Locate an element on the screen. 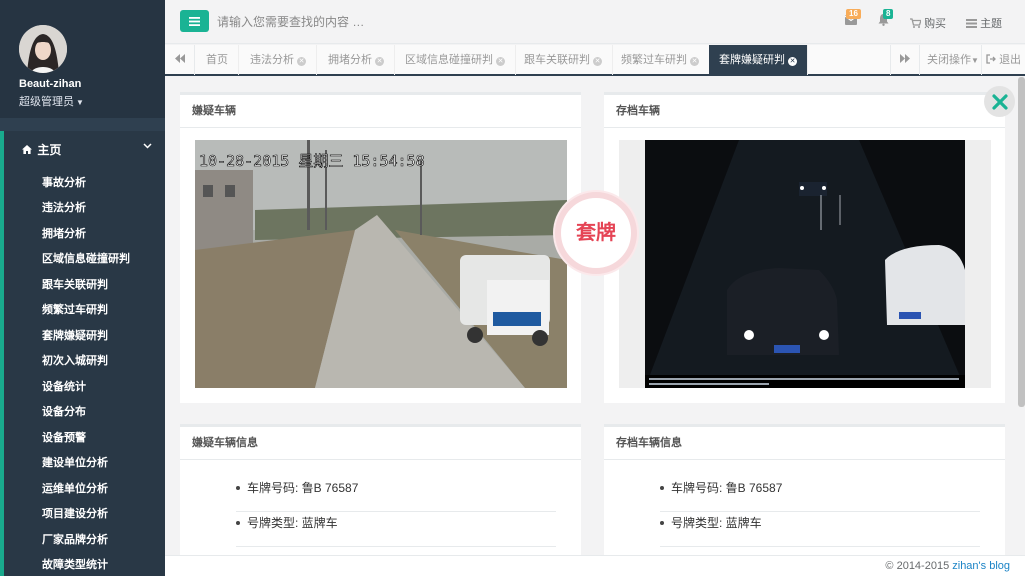 The height and width of the screenshot is (576, 1025). sidebar-item-frequent-pass: 频繁过车研判 is located at coordinates (75, 309).